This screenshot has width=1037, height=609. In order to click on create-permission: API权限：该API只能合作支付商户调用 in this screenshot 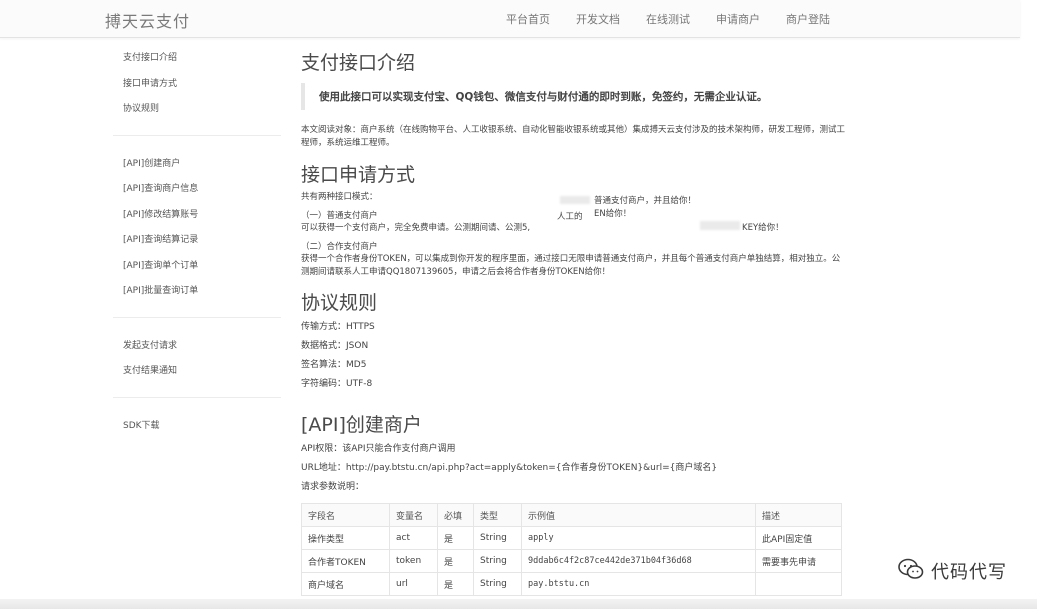, I will do `click(378, 449)`.